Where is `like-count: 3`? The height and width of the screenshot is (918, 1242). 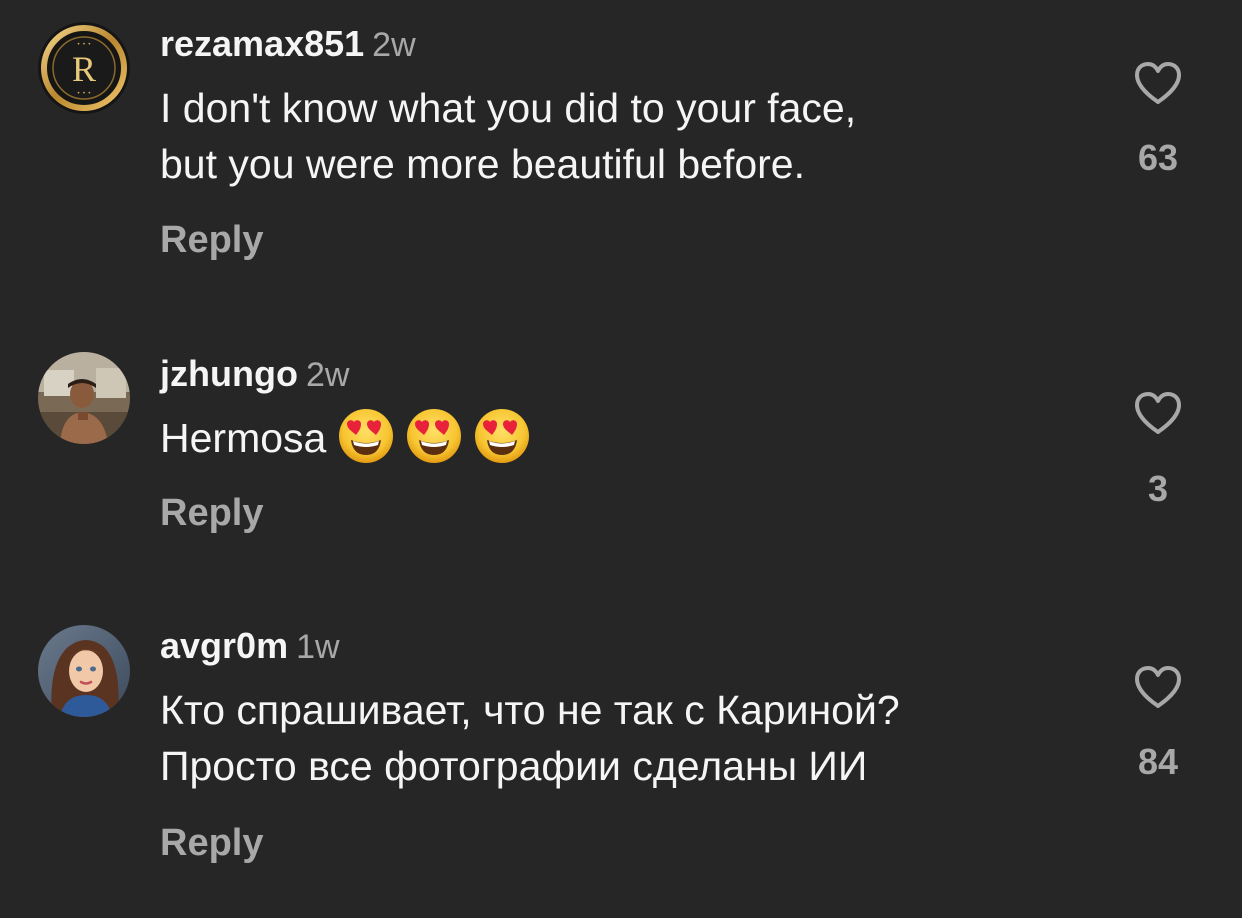
like-count: 3 is located at coordinates (1158, 488).